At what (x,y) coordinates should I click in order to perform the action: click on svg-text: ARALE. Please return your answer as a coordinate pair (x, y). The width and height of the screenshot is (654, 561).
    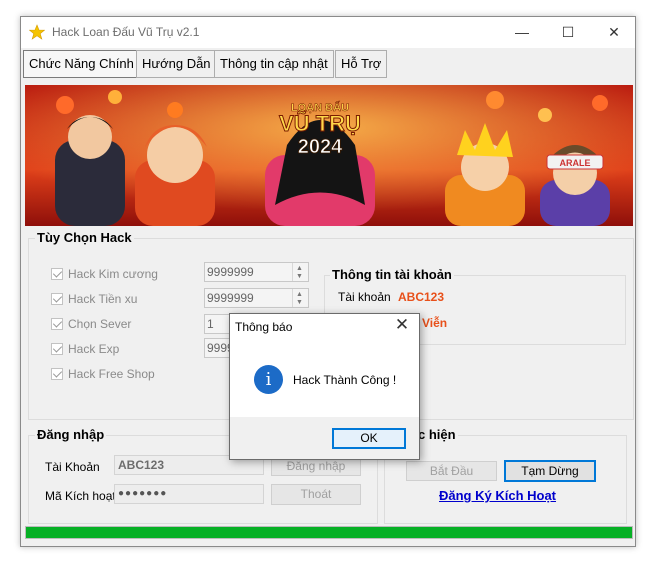
    Looking at the image, I should click on (575, 163).